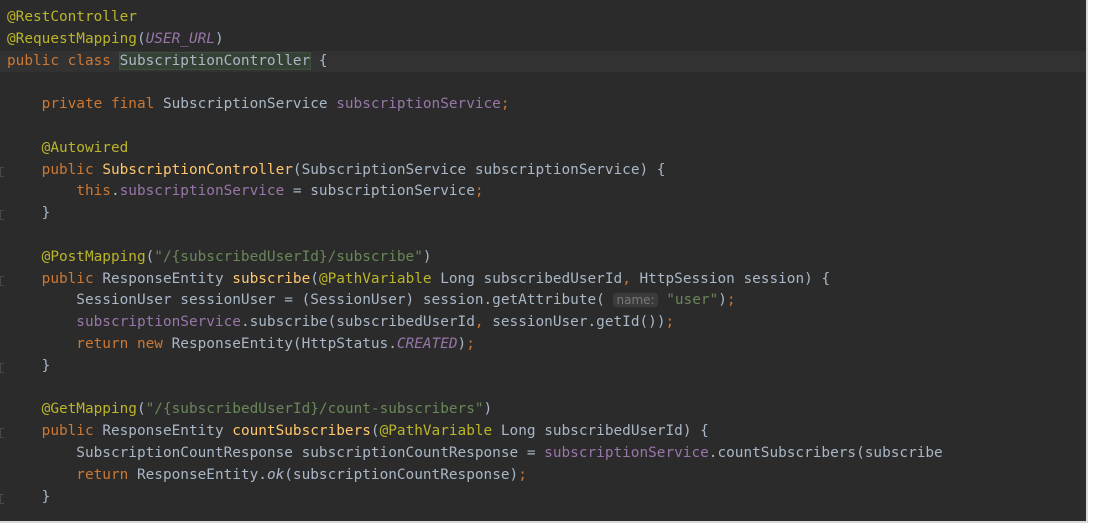 This screenshot has height=527, width=1095. I want to click on code-token: return new, so click(89, 343).